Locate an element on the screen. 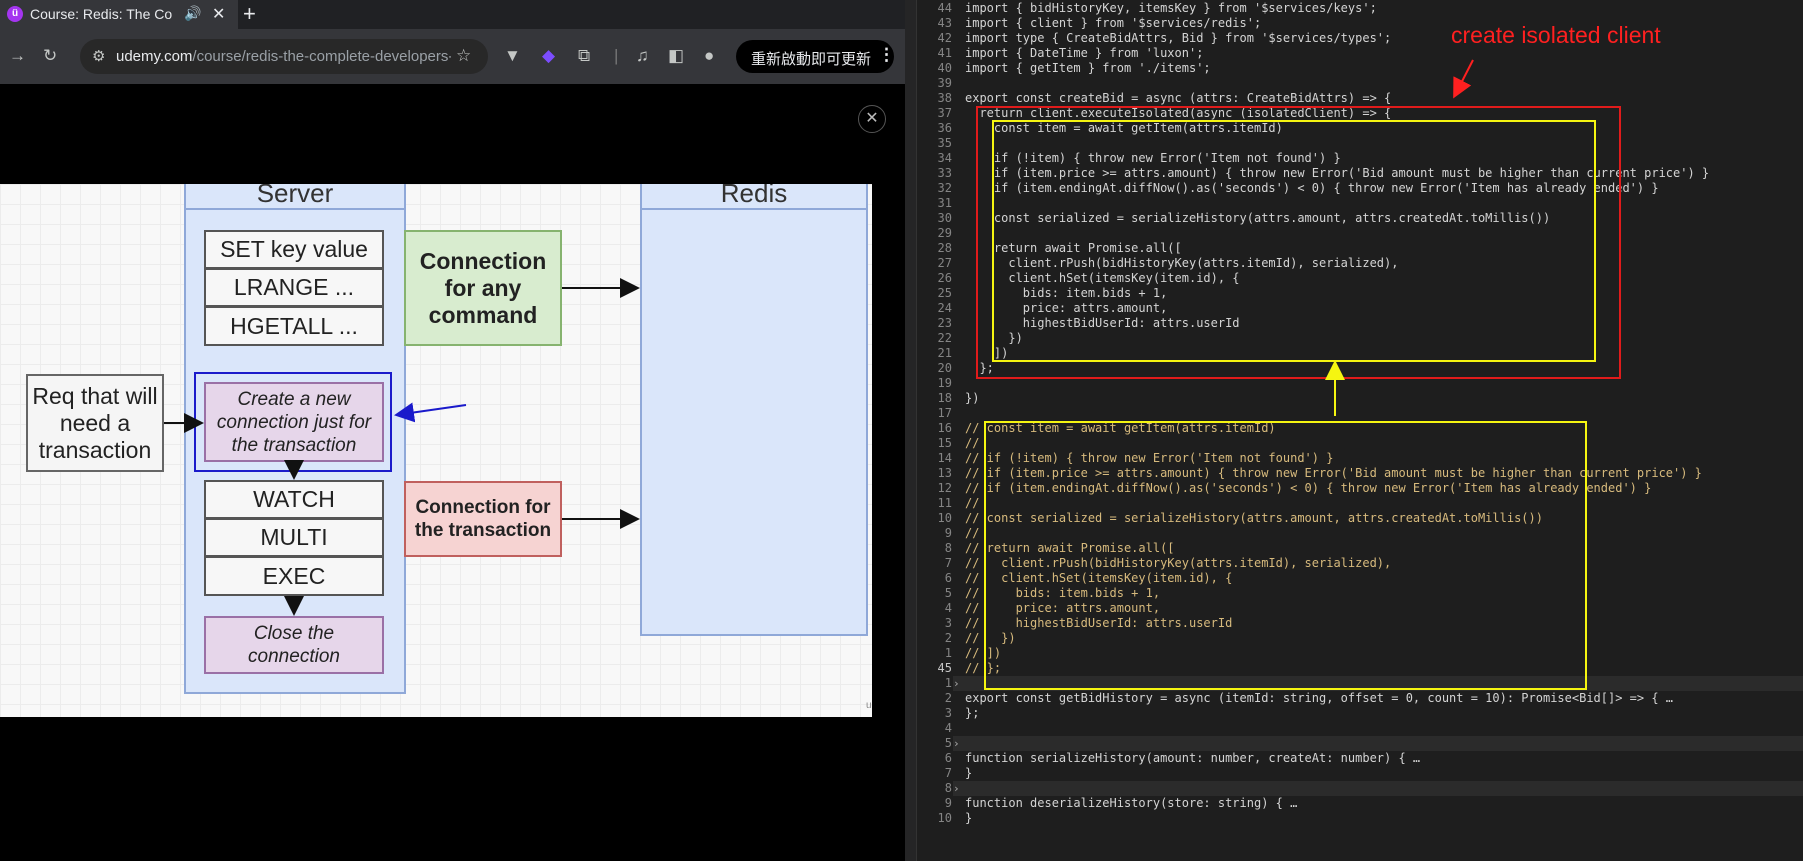  udemy-watermark: udemy is located at coordinates (869, 705).